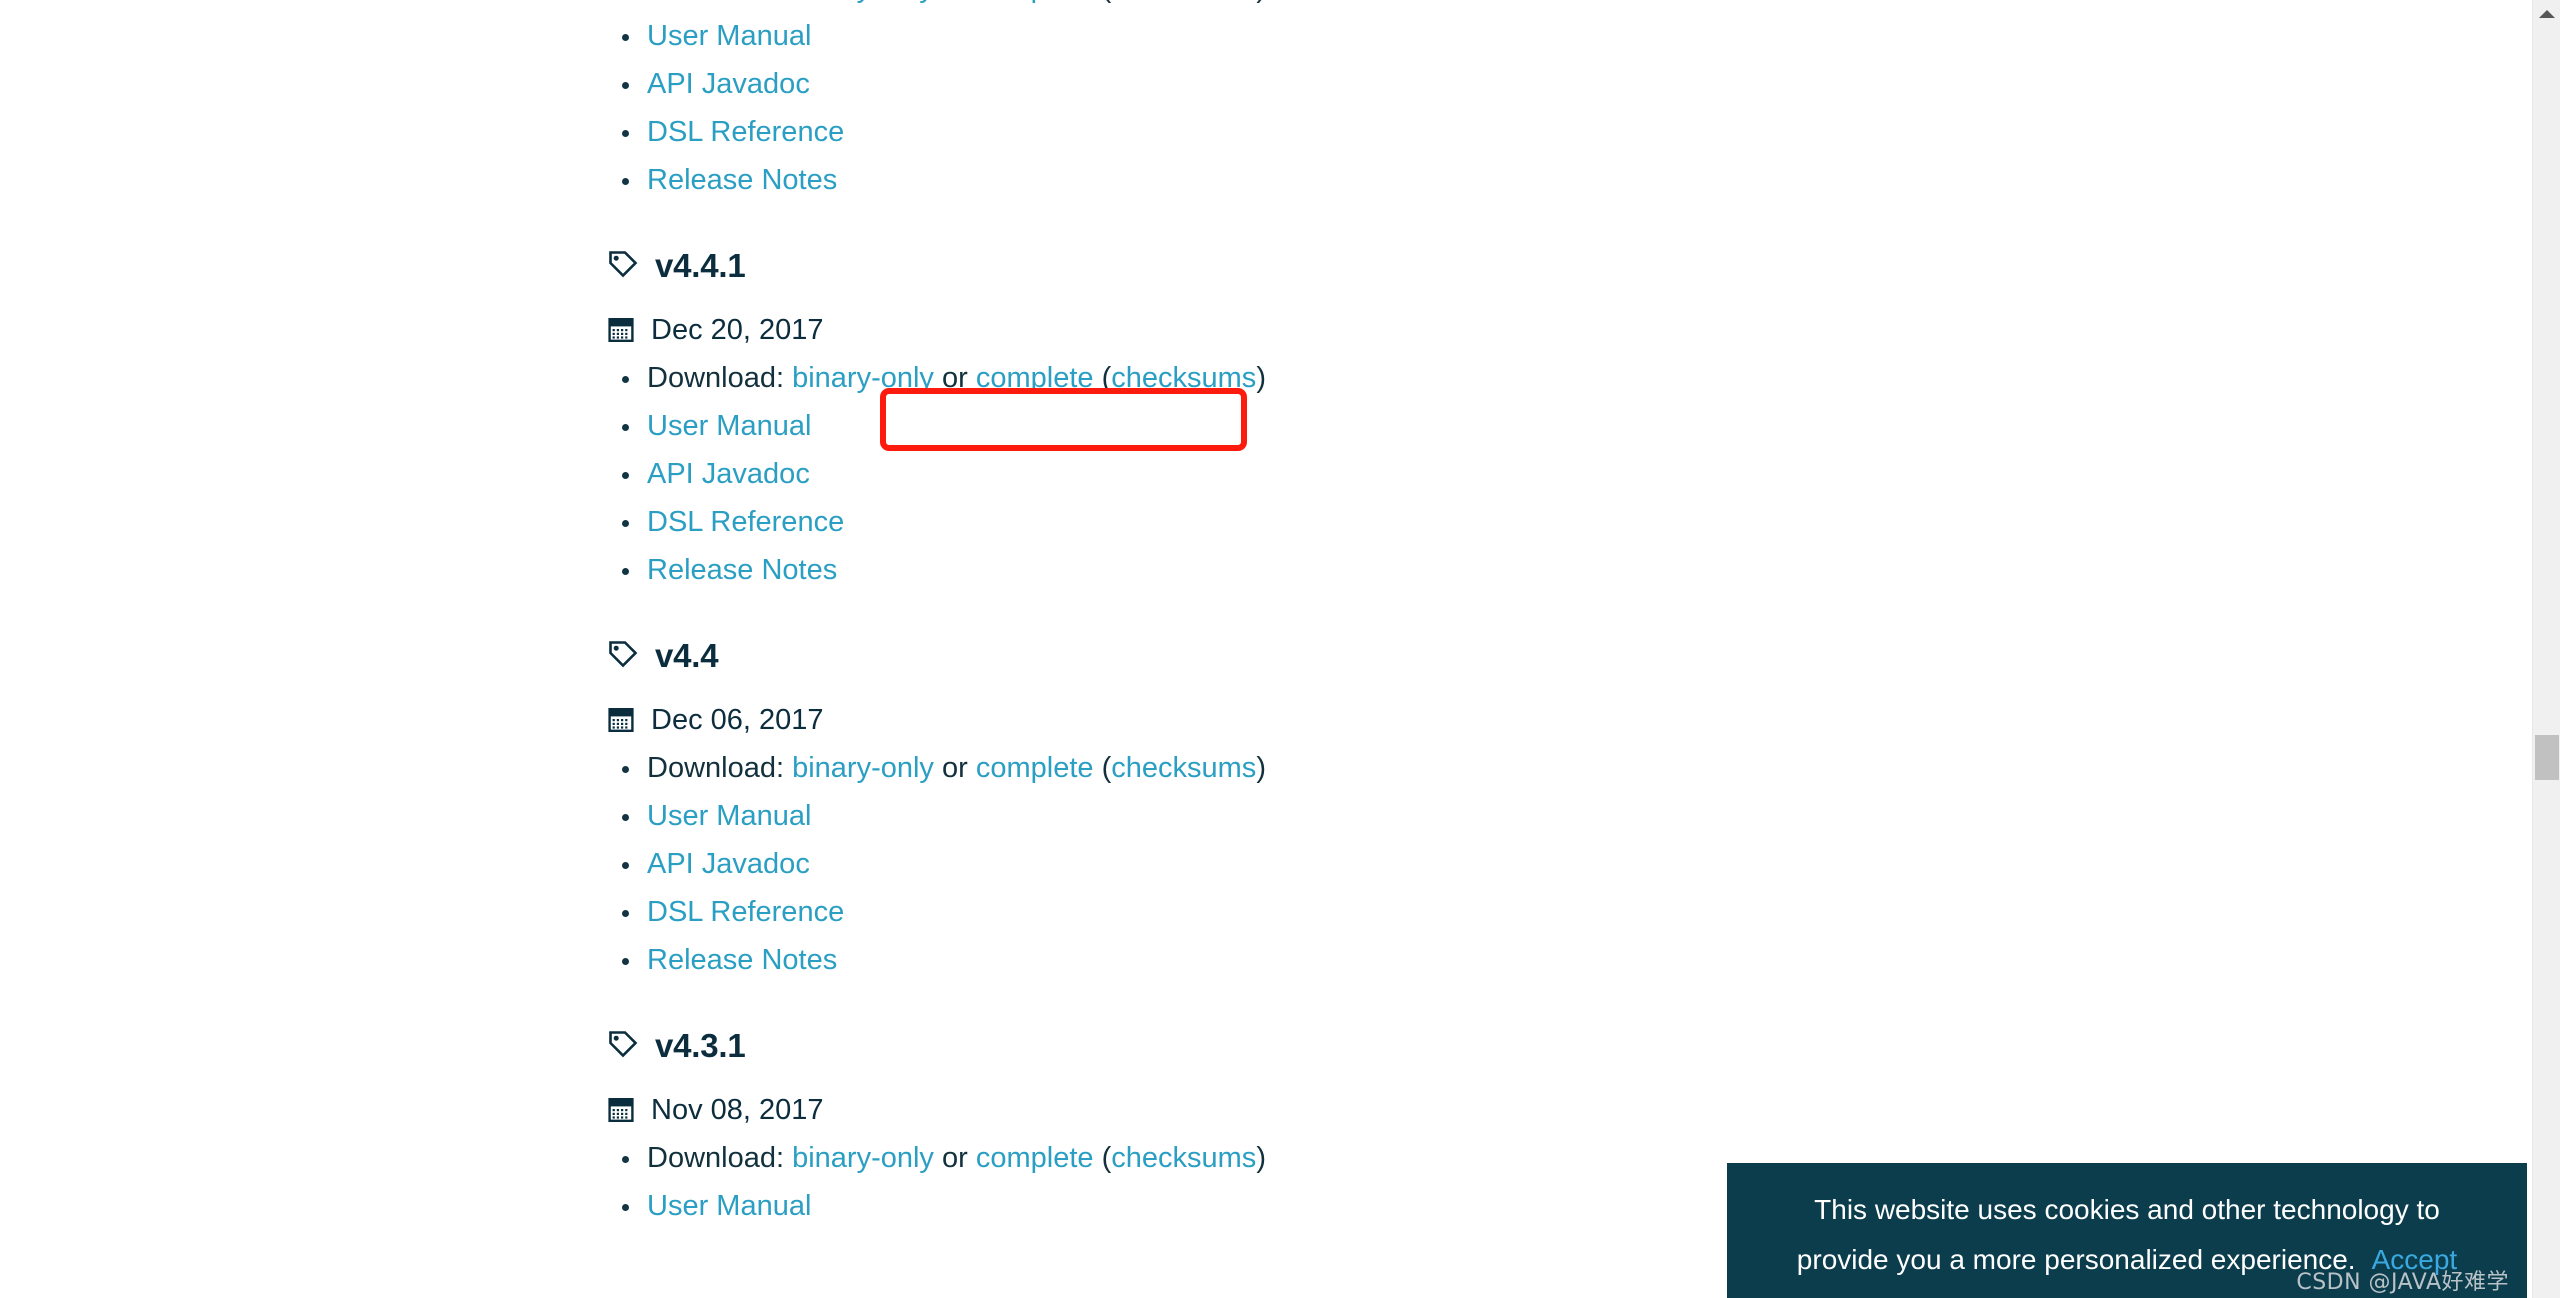  What do you see at coordinates (737, 719) in the screenshot?
I see `date-label: Dec 06, 2017` at bounding box center [737, 719].